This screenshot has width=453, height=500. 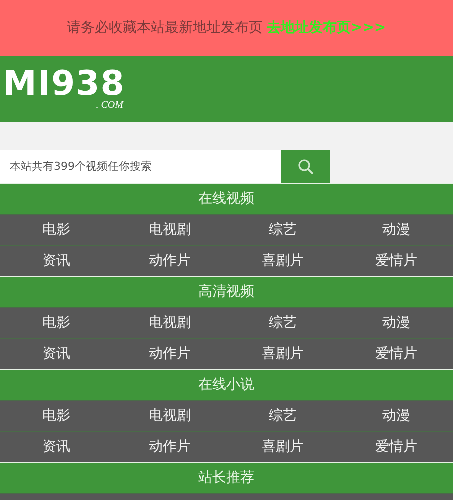 What do you see at coordinates (140, 166) in the screenshot?
I see `search-field: 本站共有399个视频任你搜索` at bounding box center [140, 166].